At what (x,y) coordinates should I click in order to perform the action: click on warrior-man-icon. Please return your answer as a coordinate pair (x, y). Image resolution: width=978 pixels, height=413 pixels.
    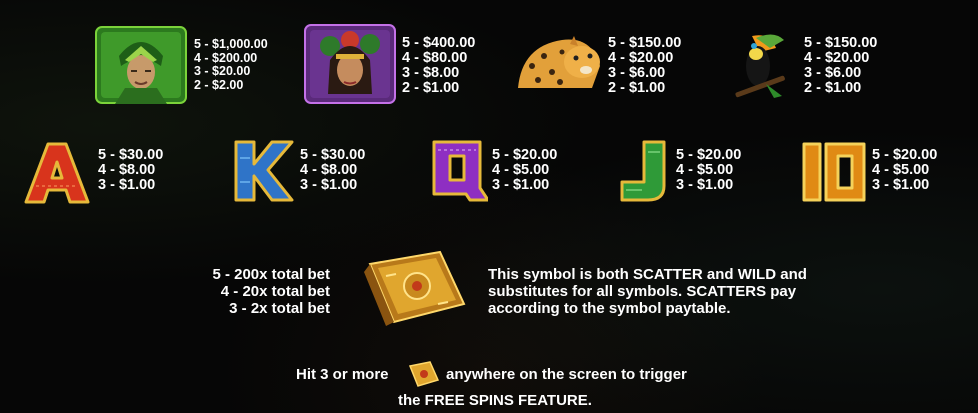
    Looking at the image, I should click on (141, 65).